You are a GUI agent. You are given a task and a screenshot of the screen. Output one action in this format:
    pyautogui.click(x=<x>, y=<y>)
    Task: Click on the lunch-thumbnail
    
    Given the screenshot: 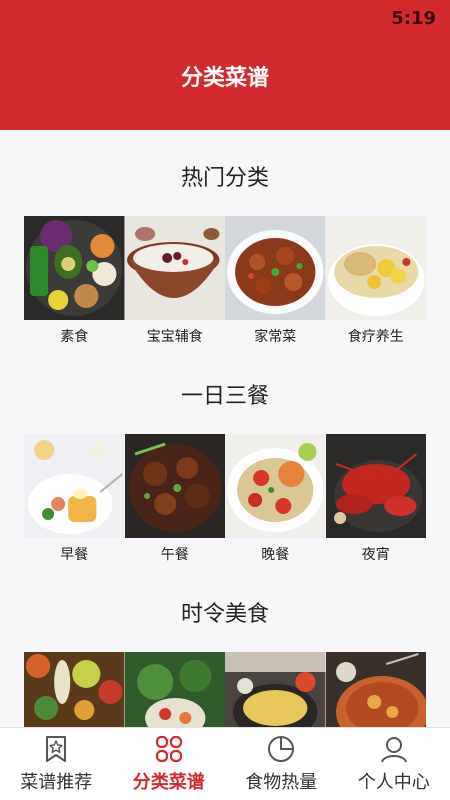 What is the action you would take?
    pyautogui.click(x=174, y=486)
    